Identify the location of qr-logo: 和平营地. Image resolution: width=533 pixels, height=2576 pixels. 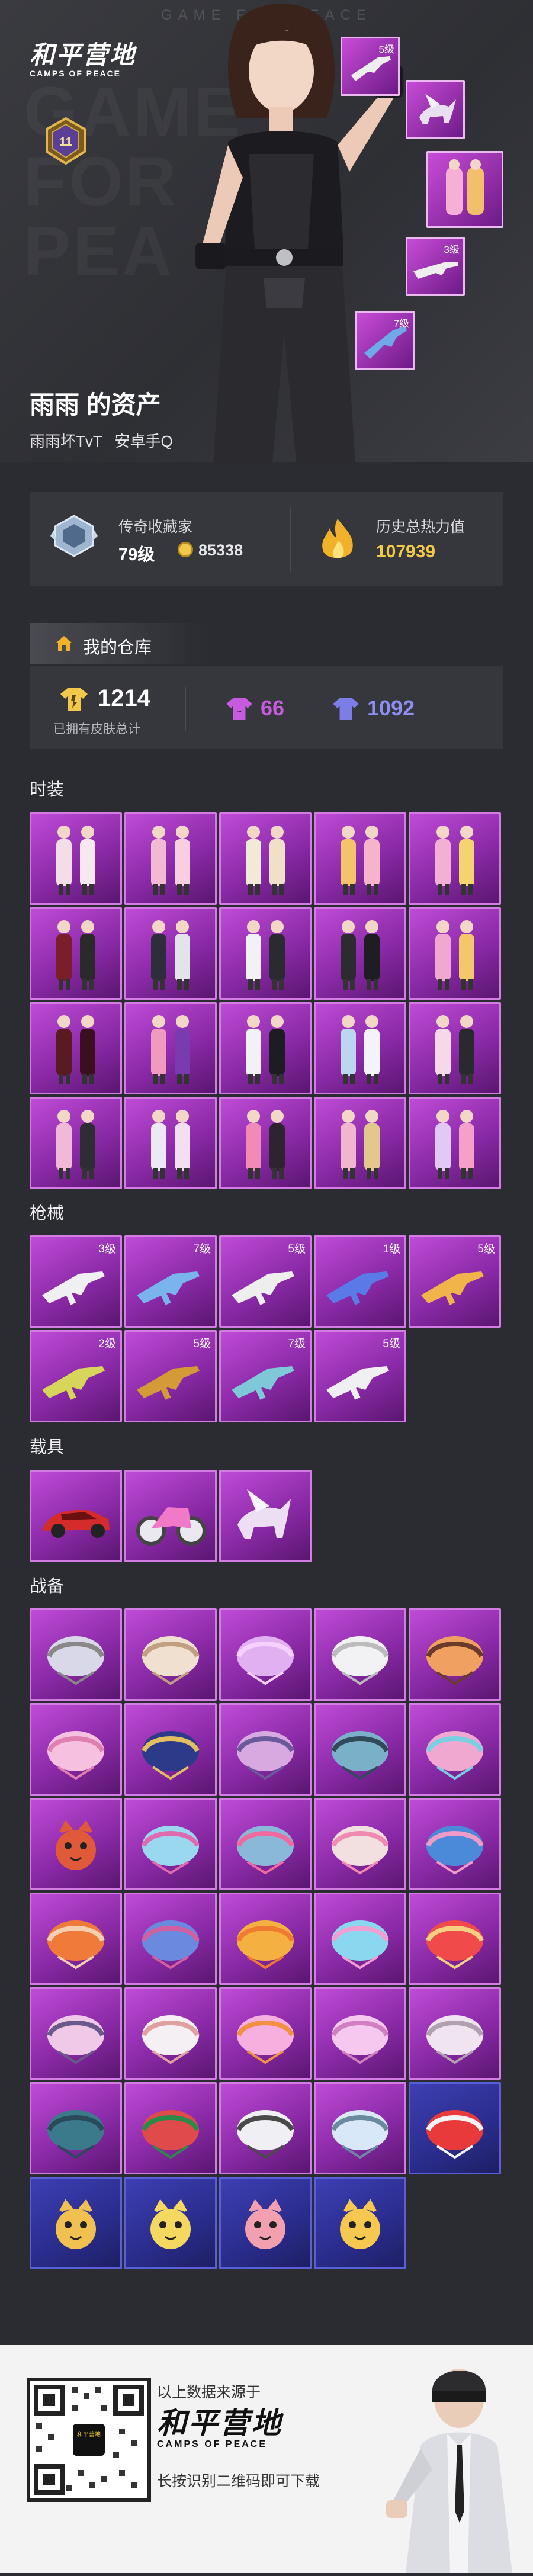
(89, 2440).